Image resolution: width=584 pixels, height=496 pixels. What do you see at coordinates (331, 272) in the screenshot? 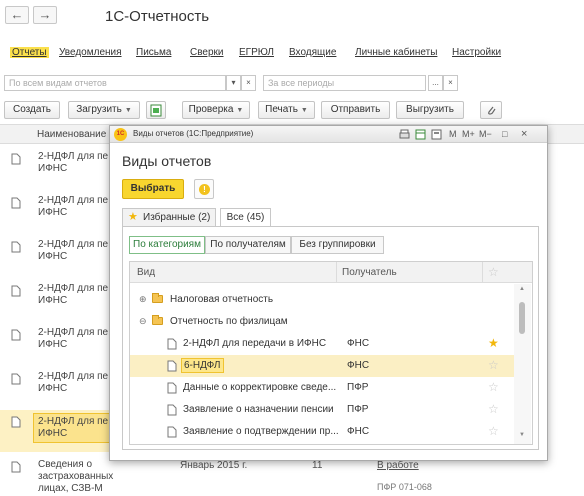
I see `table-header: Вид Получатель ☆` at bounding box center [331, 272].